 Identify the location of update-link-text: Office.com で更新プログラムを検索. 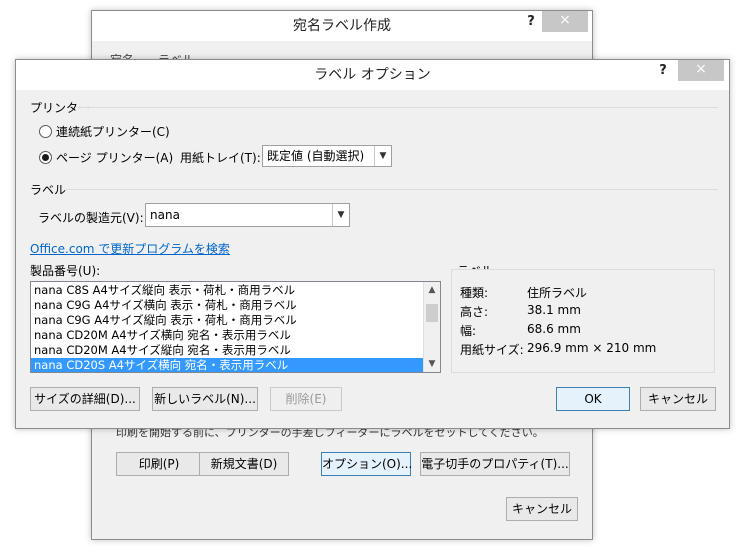
(130, 249).